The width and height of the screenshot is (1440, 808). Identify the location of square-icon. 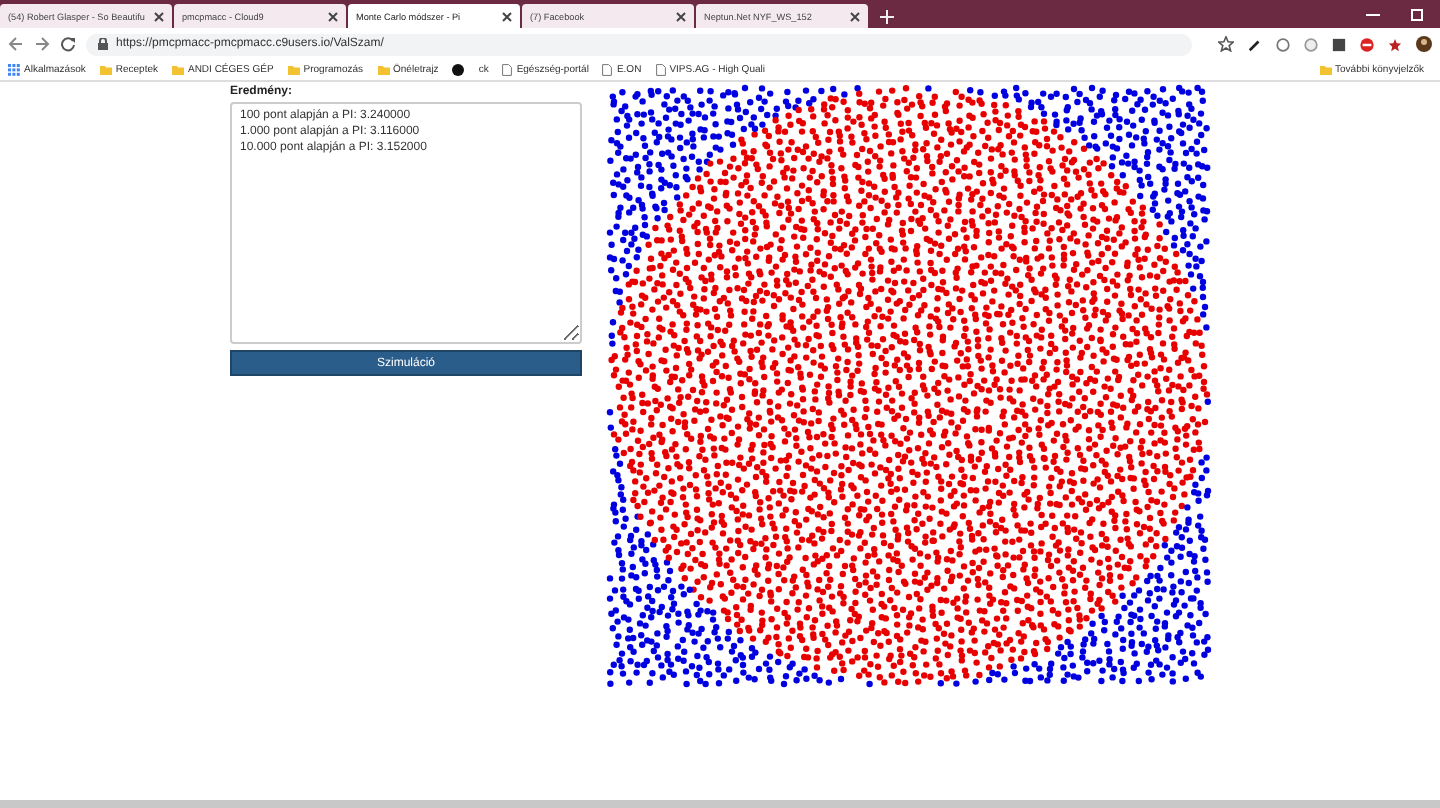
(1339, 44).